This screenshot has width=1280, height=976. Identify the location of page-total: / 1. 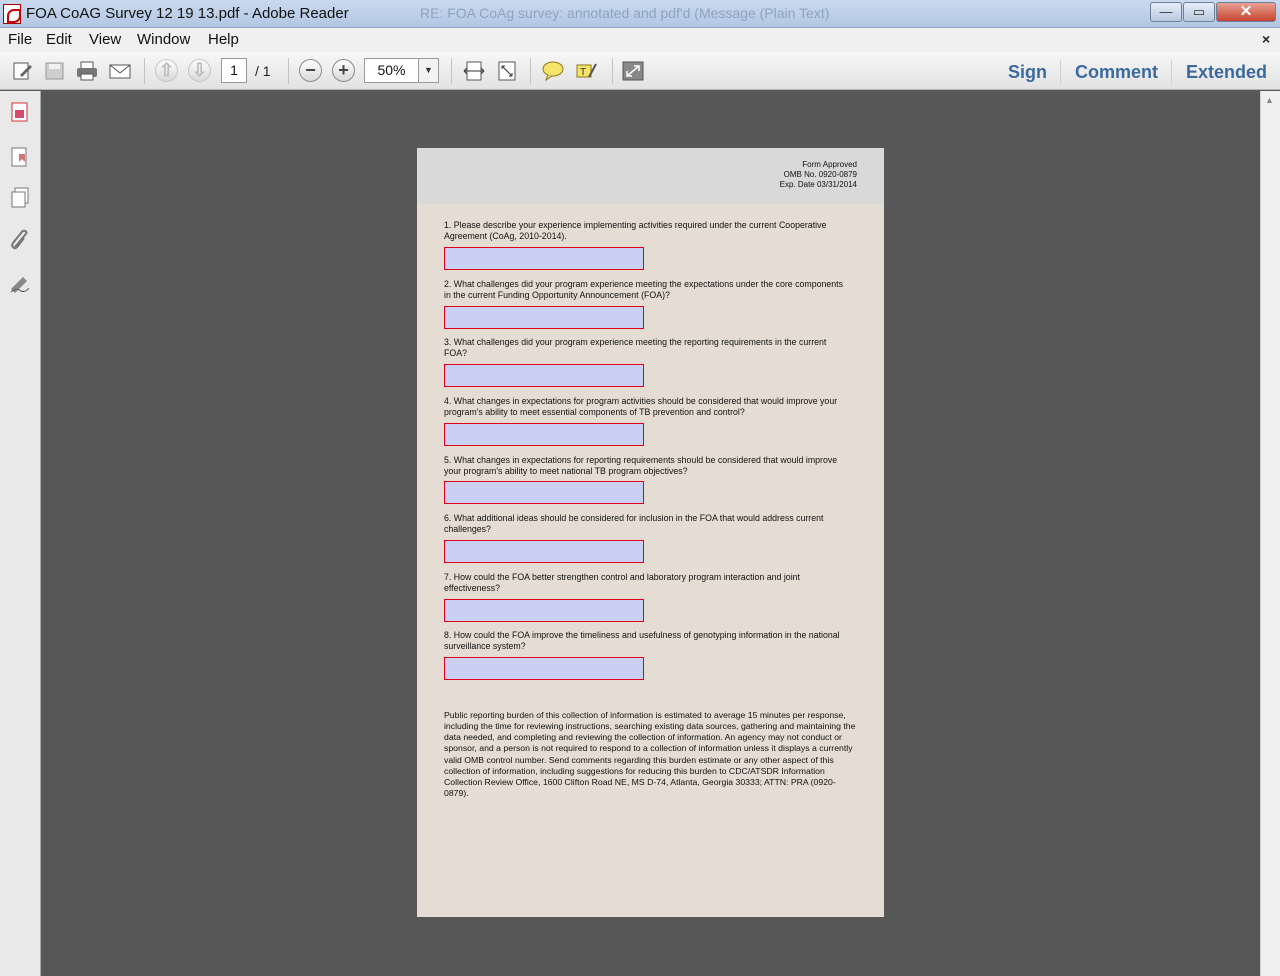
(263, 71).